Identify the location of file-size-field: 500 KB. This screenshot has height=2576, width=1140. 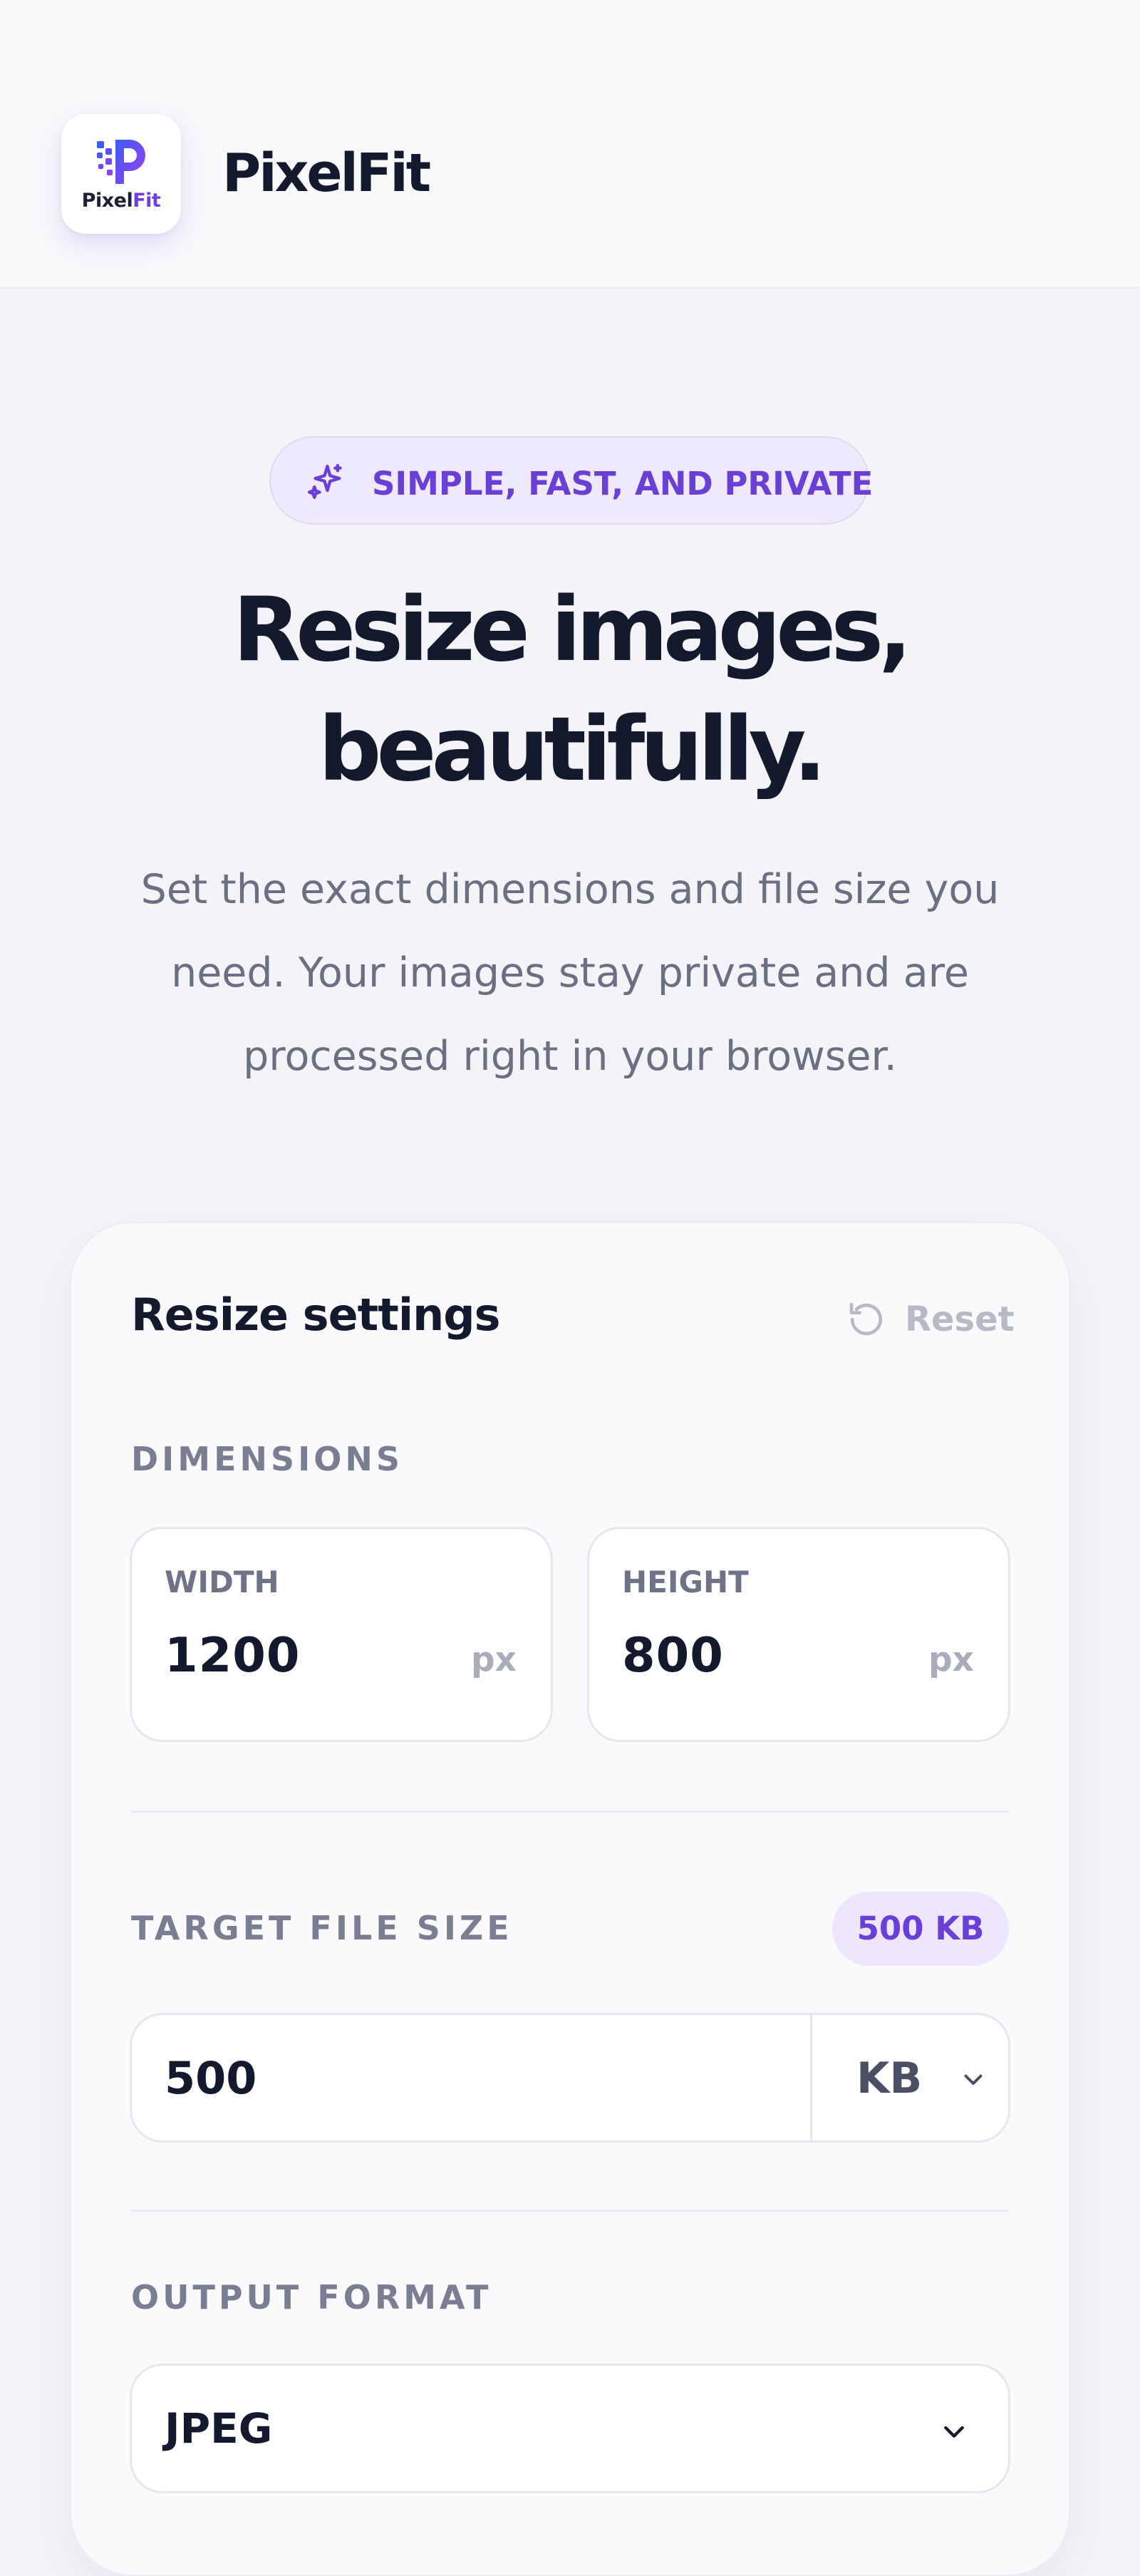
(570, 2078).